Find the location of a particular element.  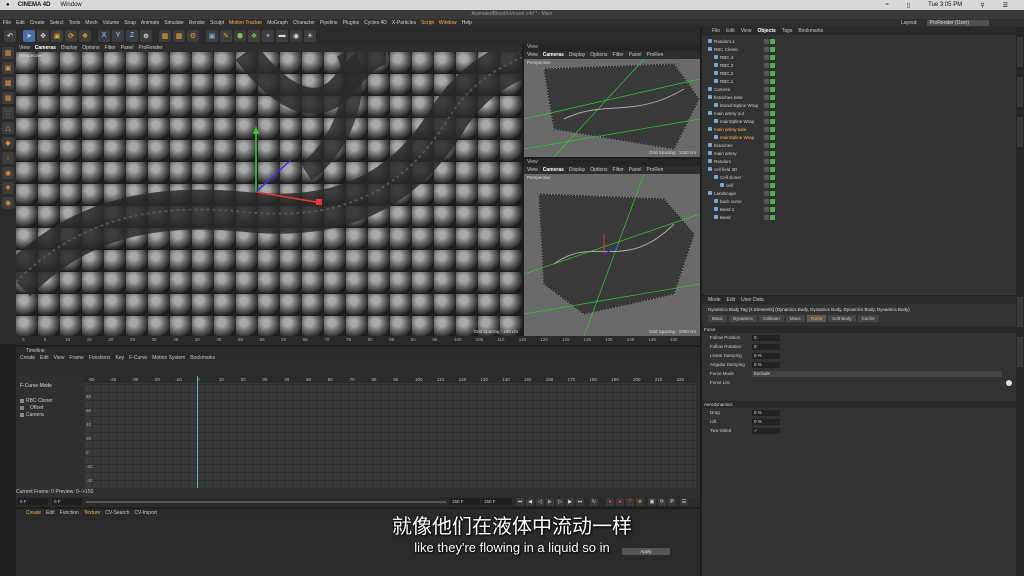

angular-damping-field: 0 % is located at coordinates (766, 364).